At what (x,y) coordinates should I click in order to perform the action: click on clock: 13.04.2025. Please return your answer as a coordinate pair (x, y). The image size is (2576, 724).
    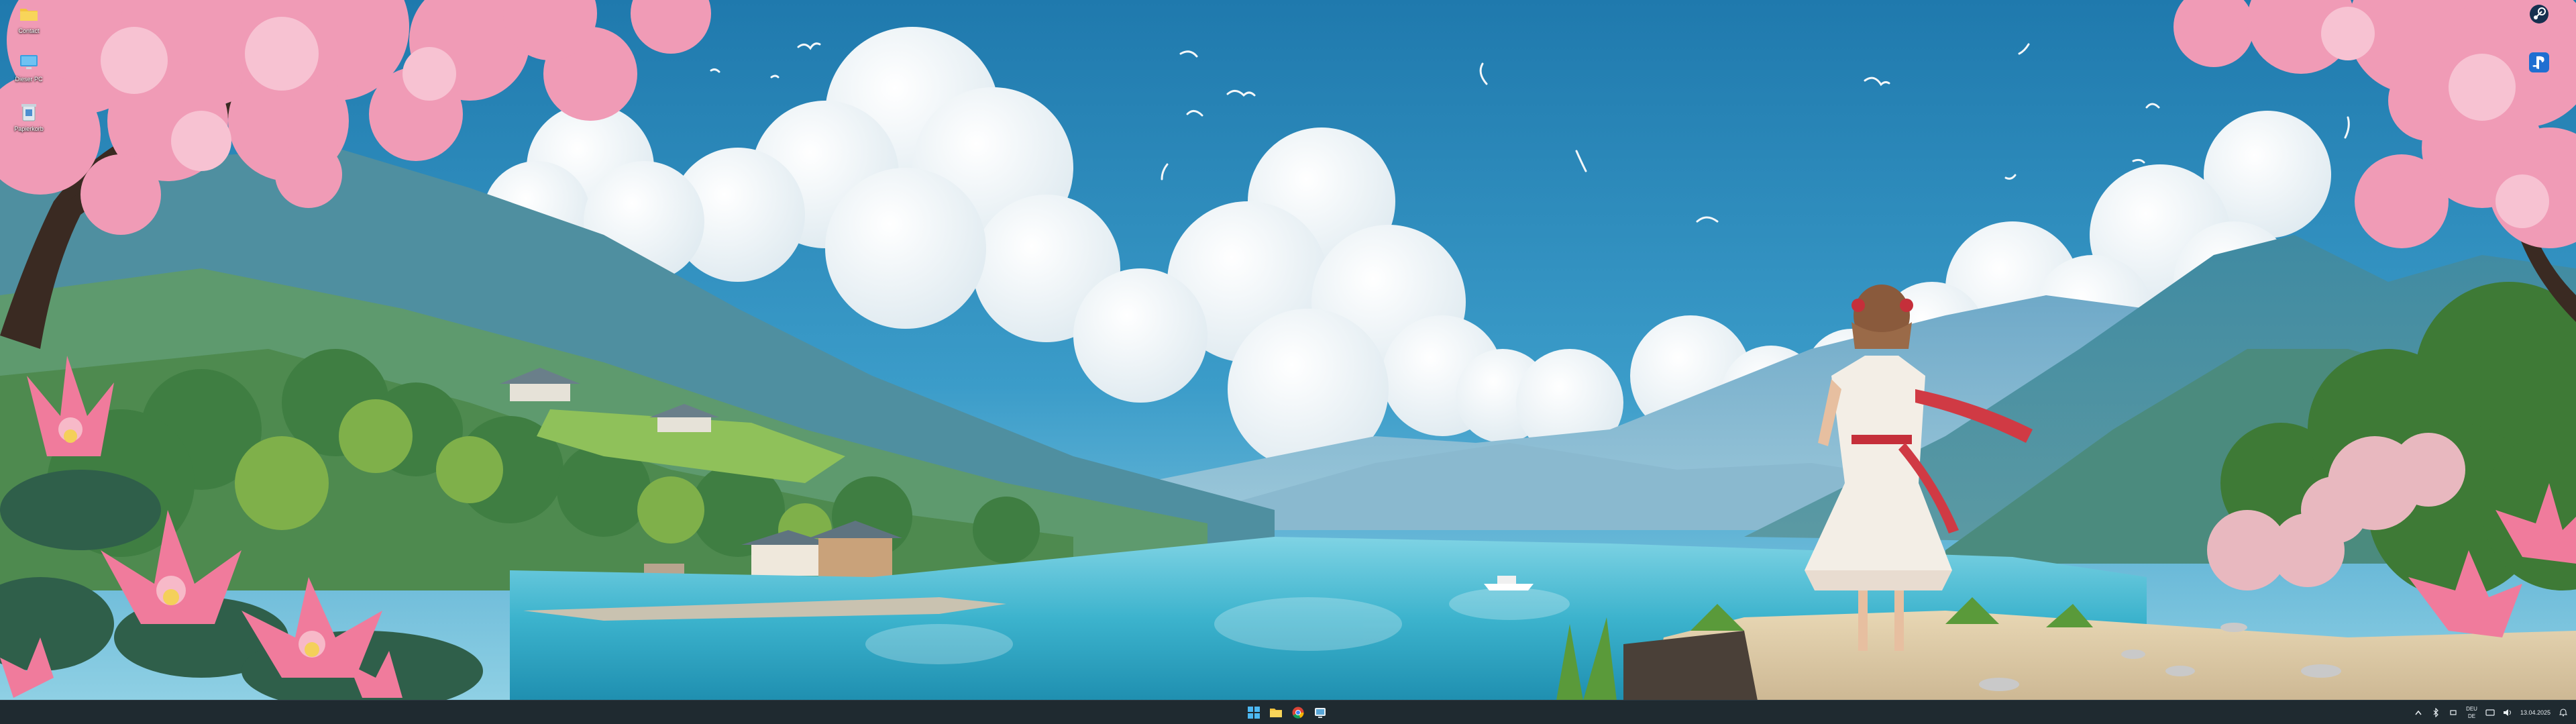
    Looking at the image, I should click on (2535, 713).